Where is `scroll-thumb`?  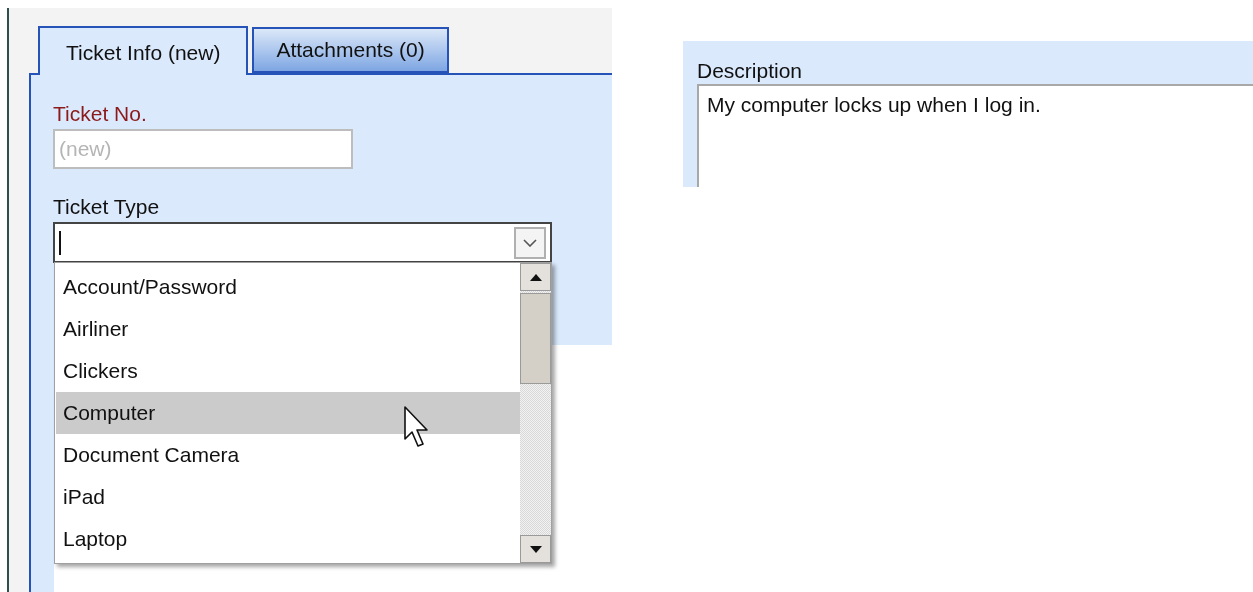 scroll-thumb is located at coordinates (535, 338).